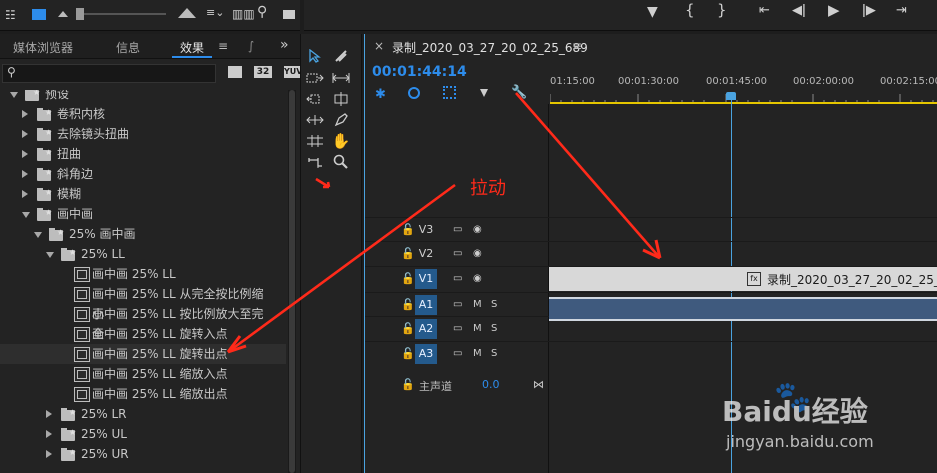 The image size is (937, 473). Describe the element at coordinates (795, 411) in the screenshot. I see `watermark-brand: Baidu经验` at that location.